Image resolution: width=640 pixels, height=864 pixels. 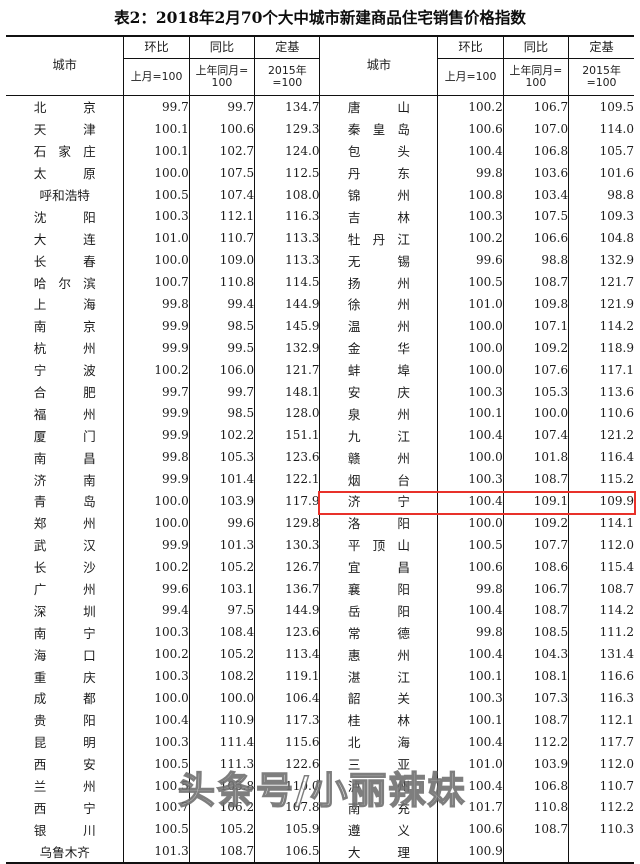 What do you see at coordinates (616, 676) in the screenshot?
I see `value-base-right: 116.6` at bounding box center [616, 676].